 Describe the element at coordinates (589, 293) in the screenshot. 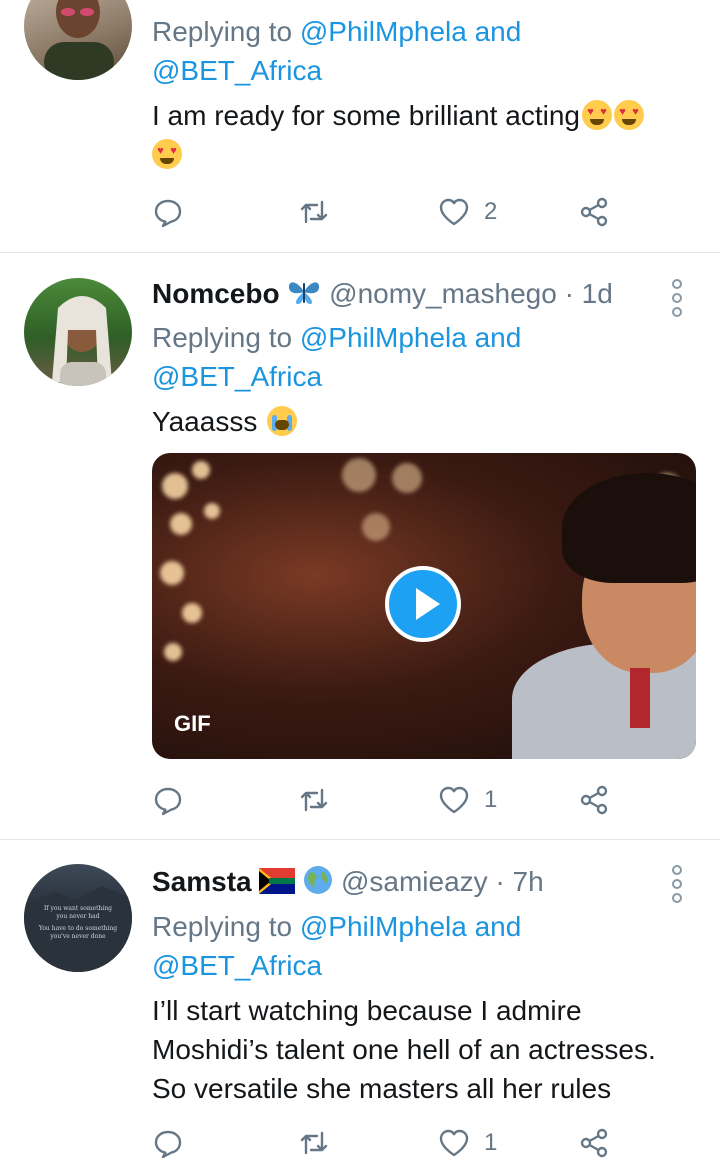

I see `timestamp: · 1d` at that location.